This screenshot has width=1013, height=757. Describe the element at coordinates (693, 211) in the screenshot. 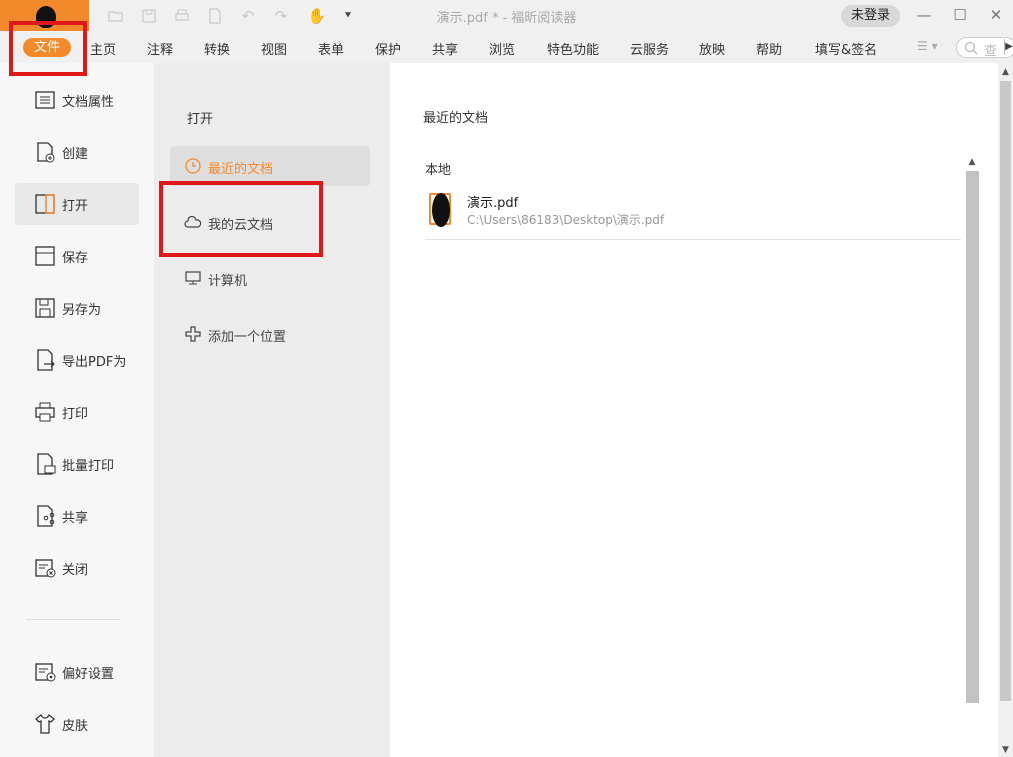

I see `recent-document-row: 演示.pdf C:\Users\86183\Desktop\演示.pdf` at that location.